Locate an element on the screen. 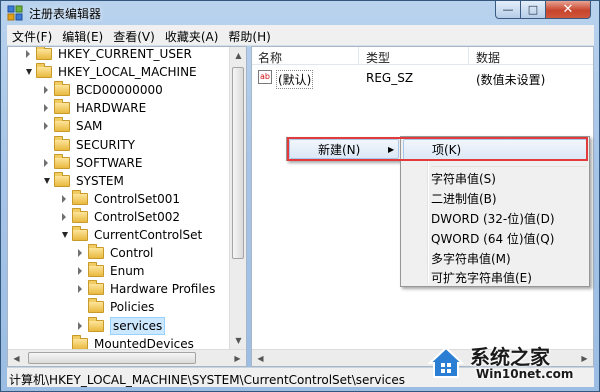  tree-node-label: ControlSet001 is located at coordinates (137, 198).